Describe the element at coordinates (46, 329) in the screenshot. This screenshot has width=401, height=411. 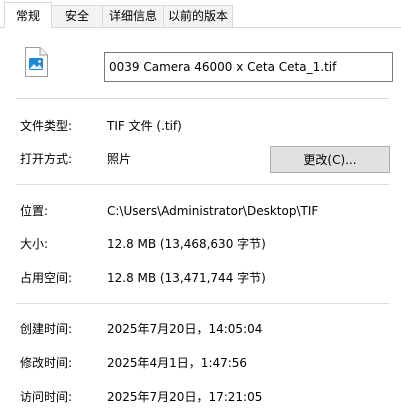
I see `created-label: 创建时间:` at that location.